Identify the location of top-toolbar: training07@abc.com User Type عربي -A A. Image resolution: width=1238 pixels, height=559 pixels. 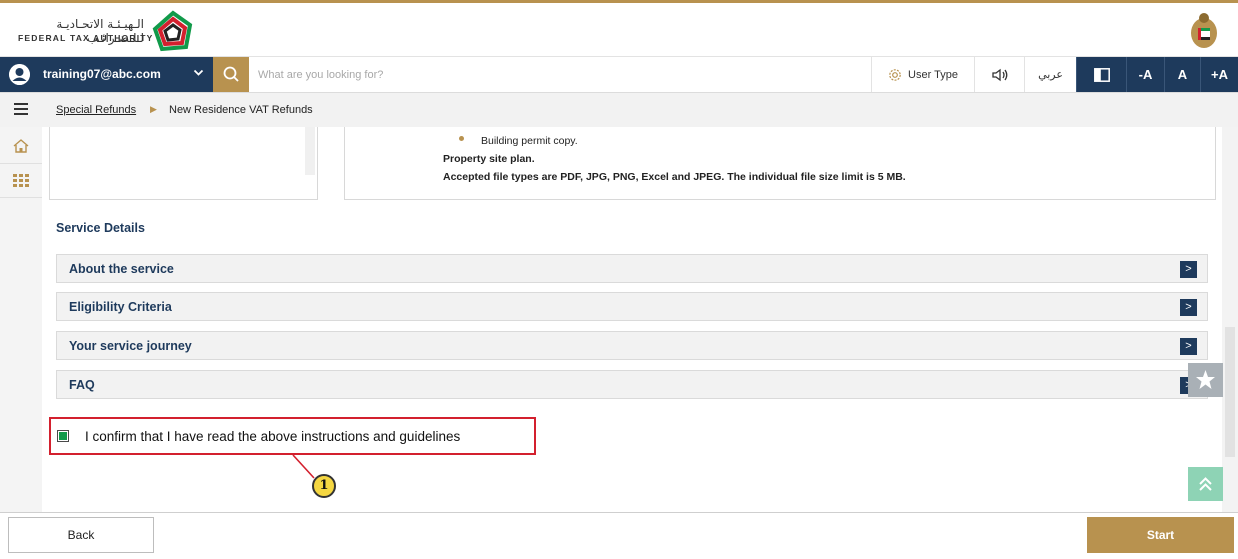
(619, 75).